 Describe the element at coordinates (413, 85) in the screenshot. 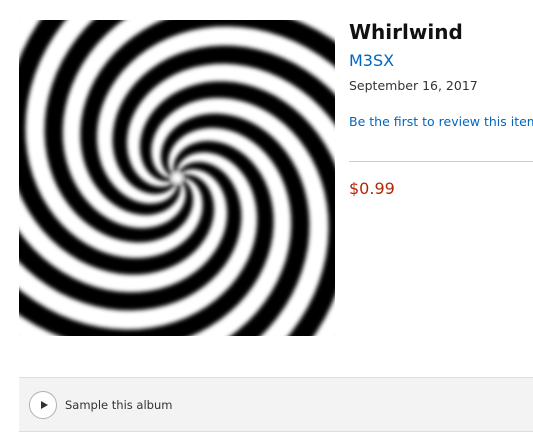

I see `release-date: September 16, 2017` at that location.